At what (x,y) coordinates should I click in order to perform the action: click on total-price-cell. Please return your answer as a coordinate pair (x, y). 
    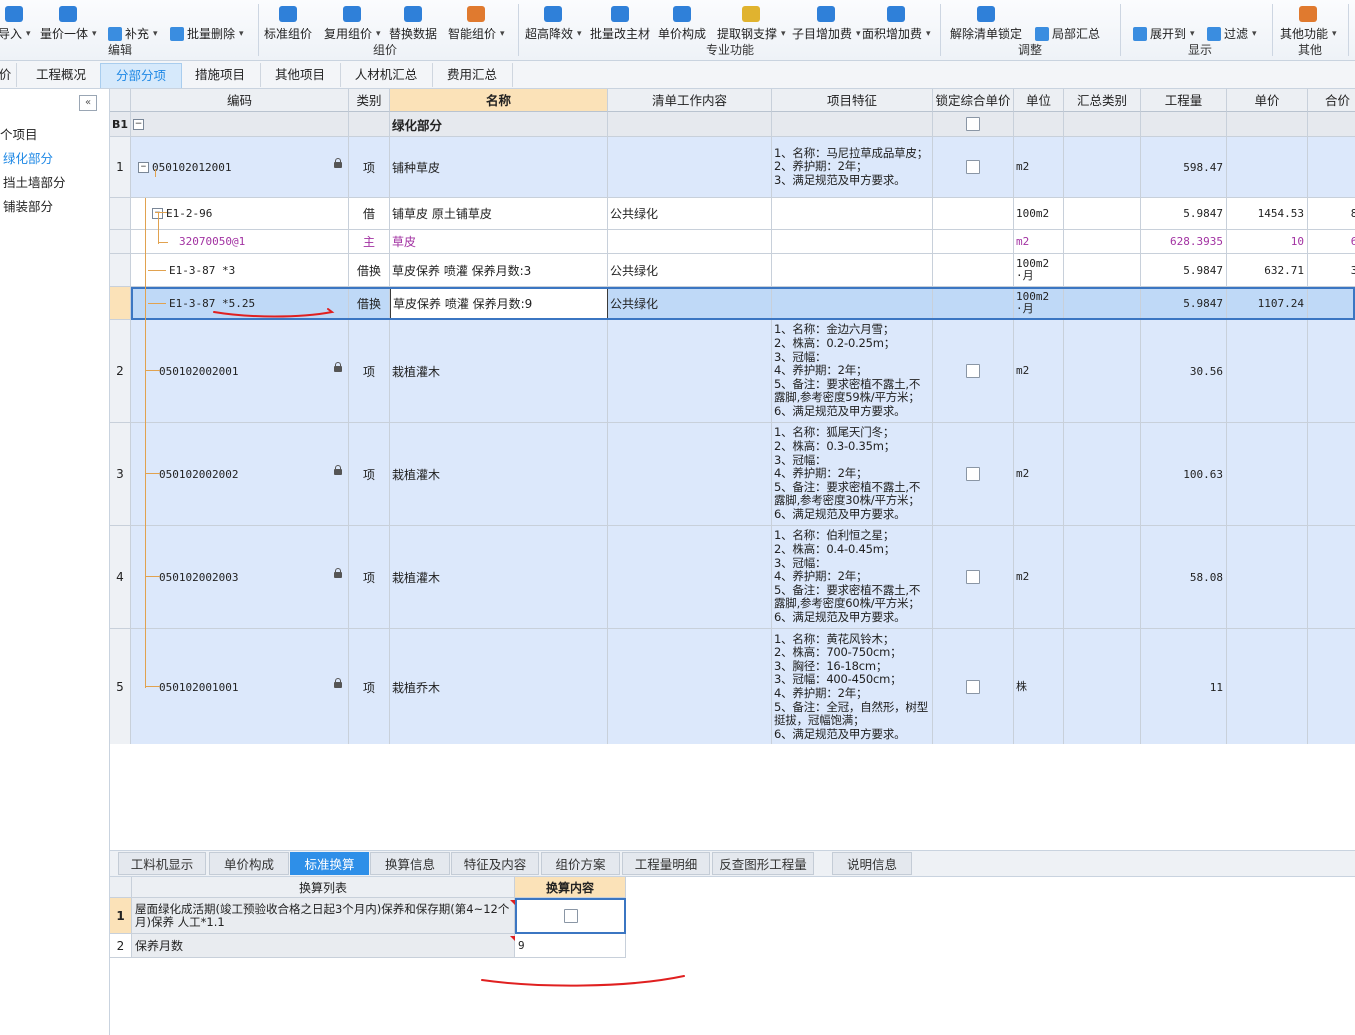
    Looking at the image, I should click on (1331, 474).